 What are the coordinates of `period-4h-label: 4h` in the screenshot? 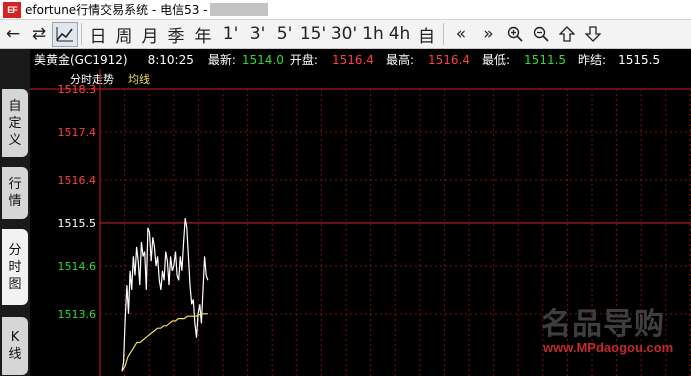 It's located at (399, 34).